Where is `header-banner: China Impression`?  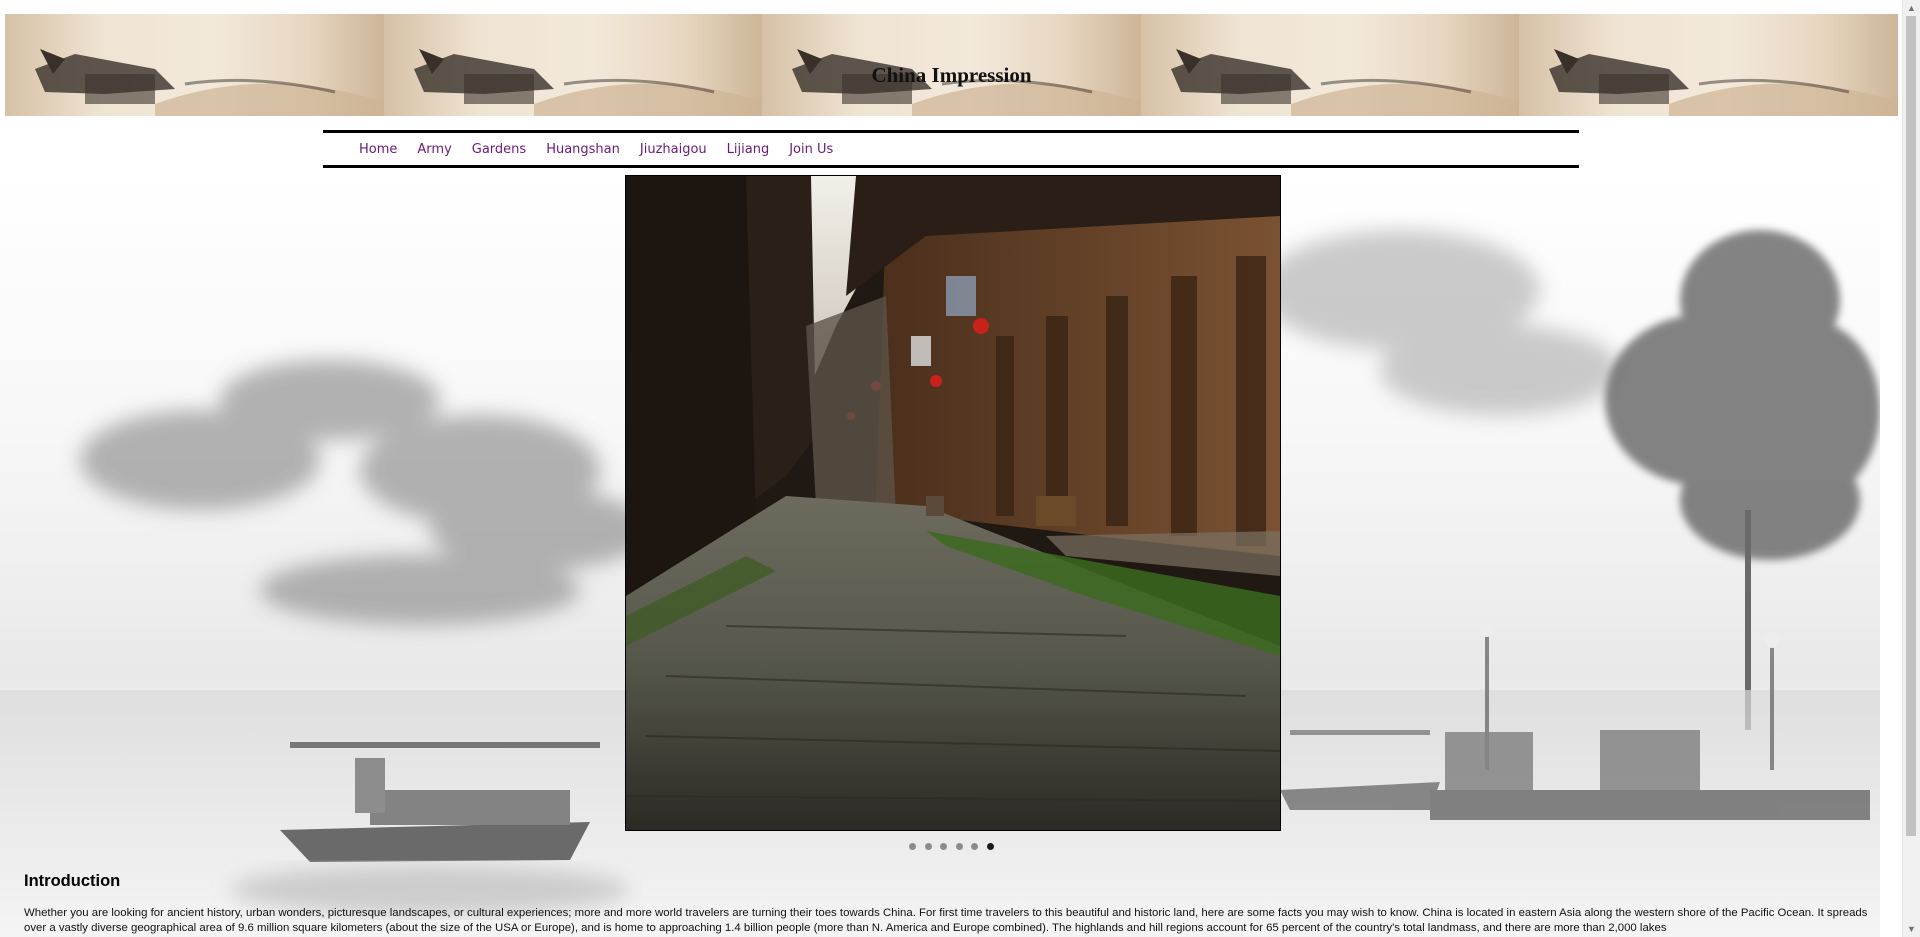
header-banner: China Impression is located at coordinates (951, 65).